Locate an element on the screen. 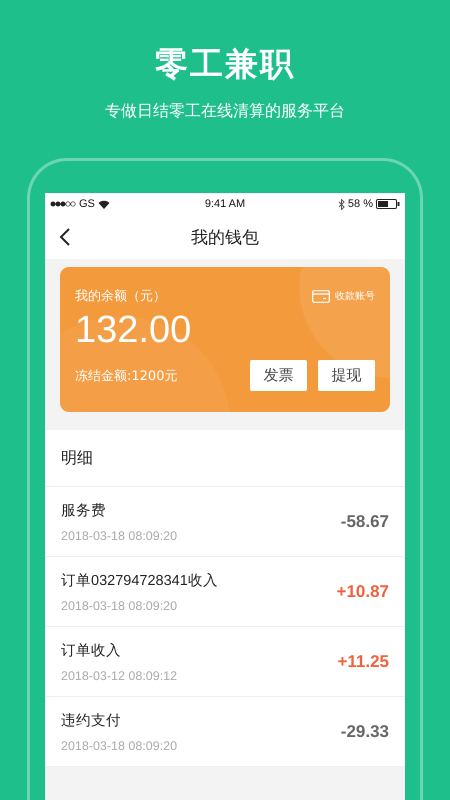 This screenshot has width=450, height=800. bluetooth-icon is located at coordinates (341, 204).